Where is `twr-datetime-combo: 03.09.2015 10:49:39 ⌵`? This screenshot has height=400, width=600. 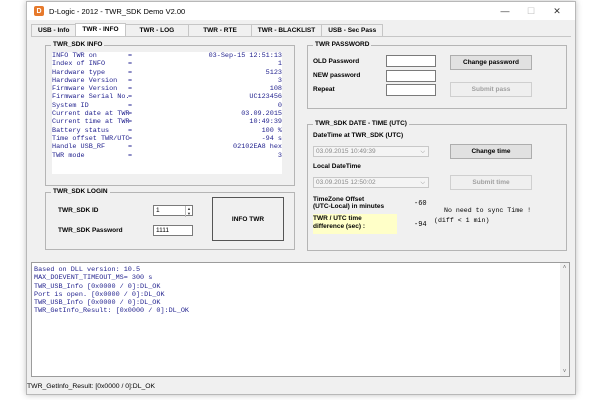
twr-datetime-combo: 03.09.2015 10:49:39 ⌵ is located at coordinates (371, 151).